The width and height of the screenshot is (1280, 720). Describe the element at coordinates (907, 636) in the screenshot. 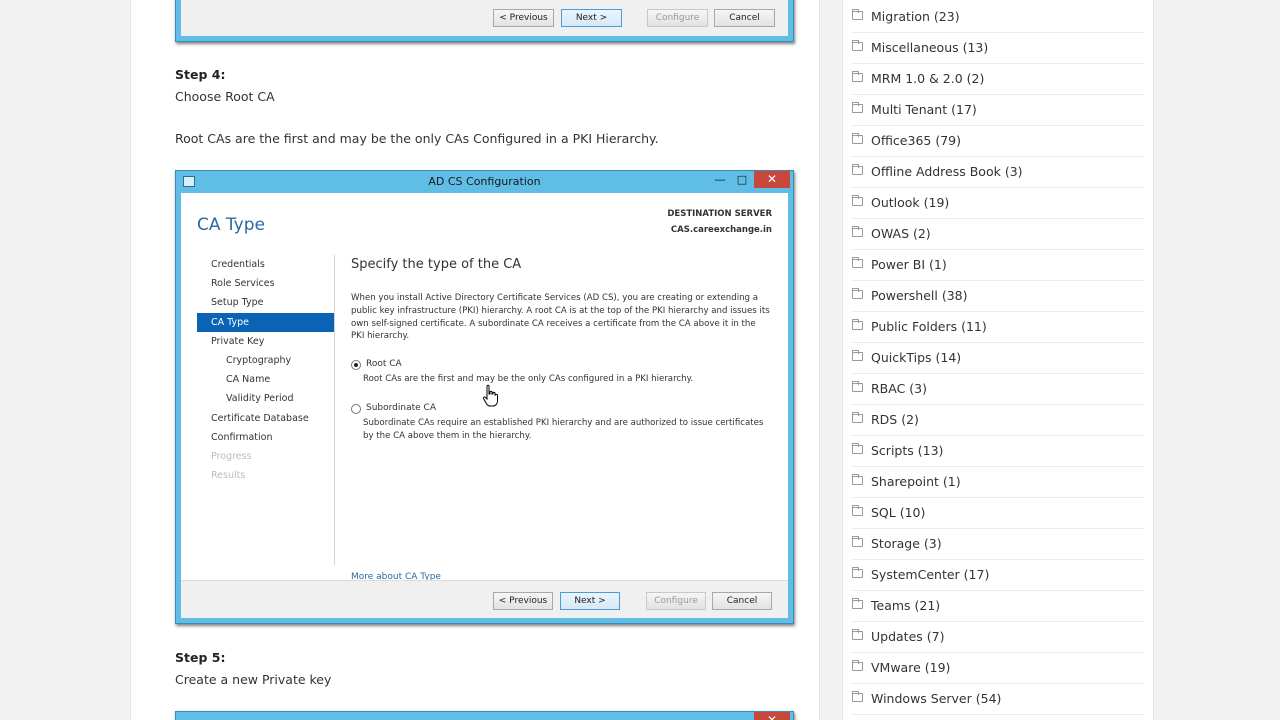

I see `category-link: Updates (7)` at that location.